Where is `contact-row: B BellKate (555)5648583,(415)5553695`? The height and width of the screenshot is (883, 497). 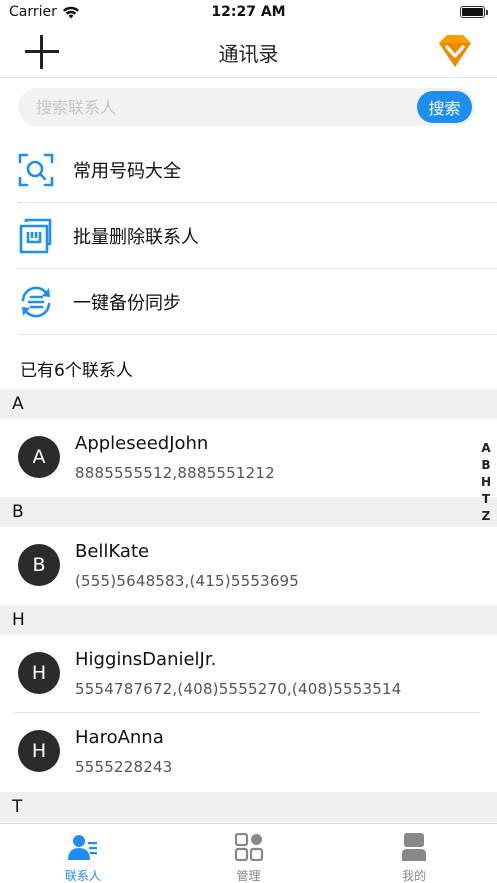
contact-row: B BellKate (555)5648583,(415)5553695 is located at coordinates (240, 566).